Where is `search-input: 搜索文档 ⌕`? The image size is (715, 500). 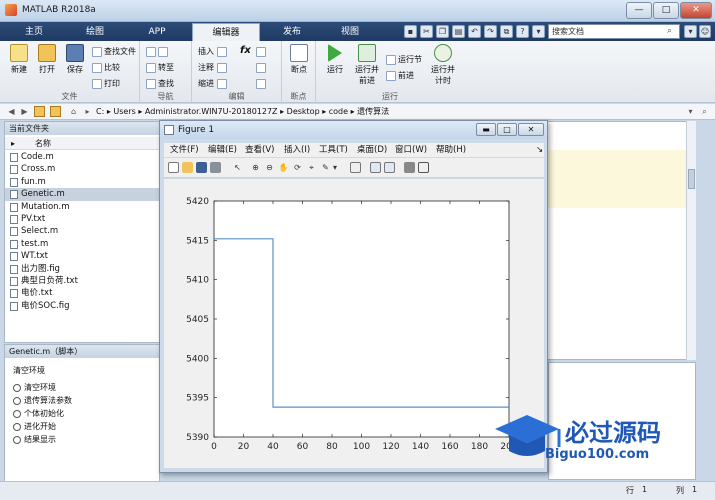
search-input: 搜索文档 ⌕ is located at coordinates (614, 31).